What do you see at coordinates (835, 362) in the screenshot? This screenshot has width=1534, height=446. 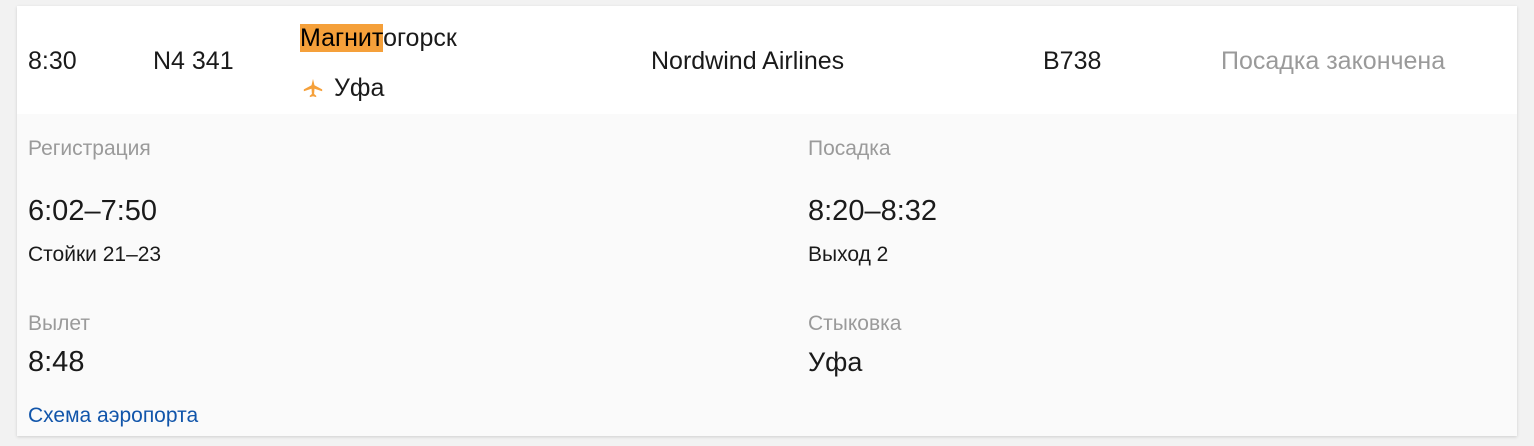 I see `connection-city: Уфа` at bounding box center [835, 362].